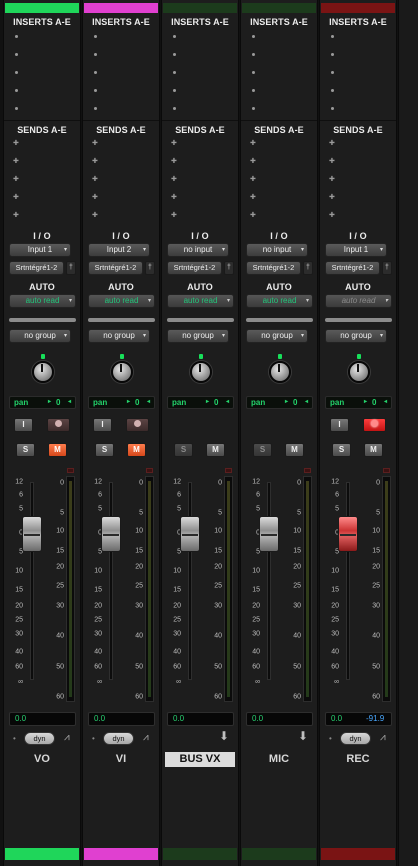 The height and width of the screenshot is (866, 418). What do you see at coordinates (60, 567) in the screenshot?
I see `meter-scale-label: 20` at bounding box center [60, 567].